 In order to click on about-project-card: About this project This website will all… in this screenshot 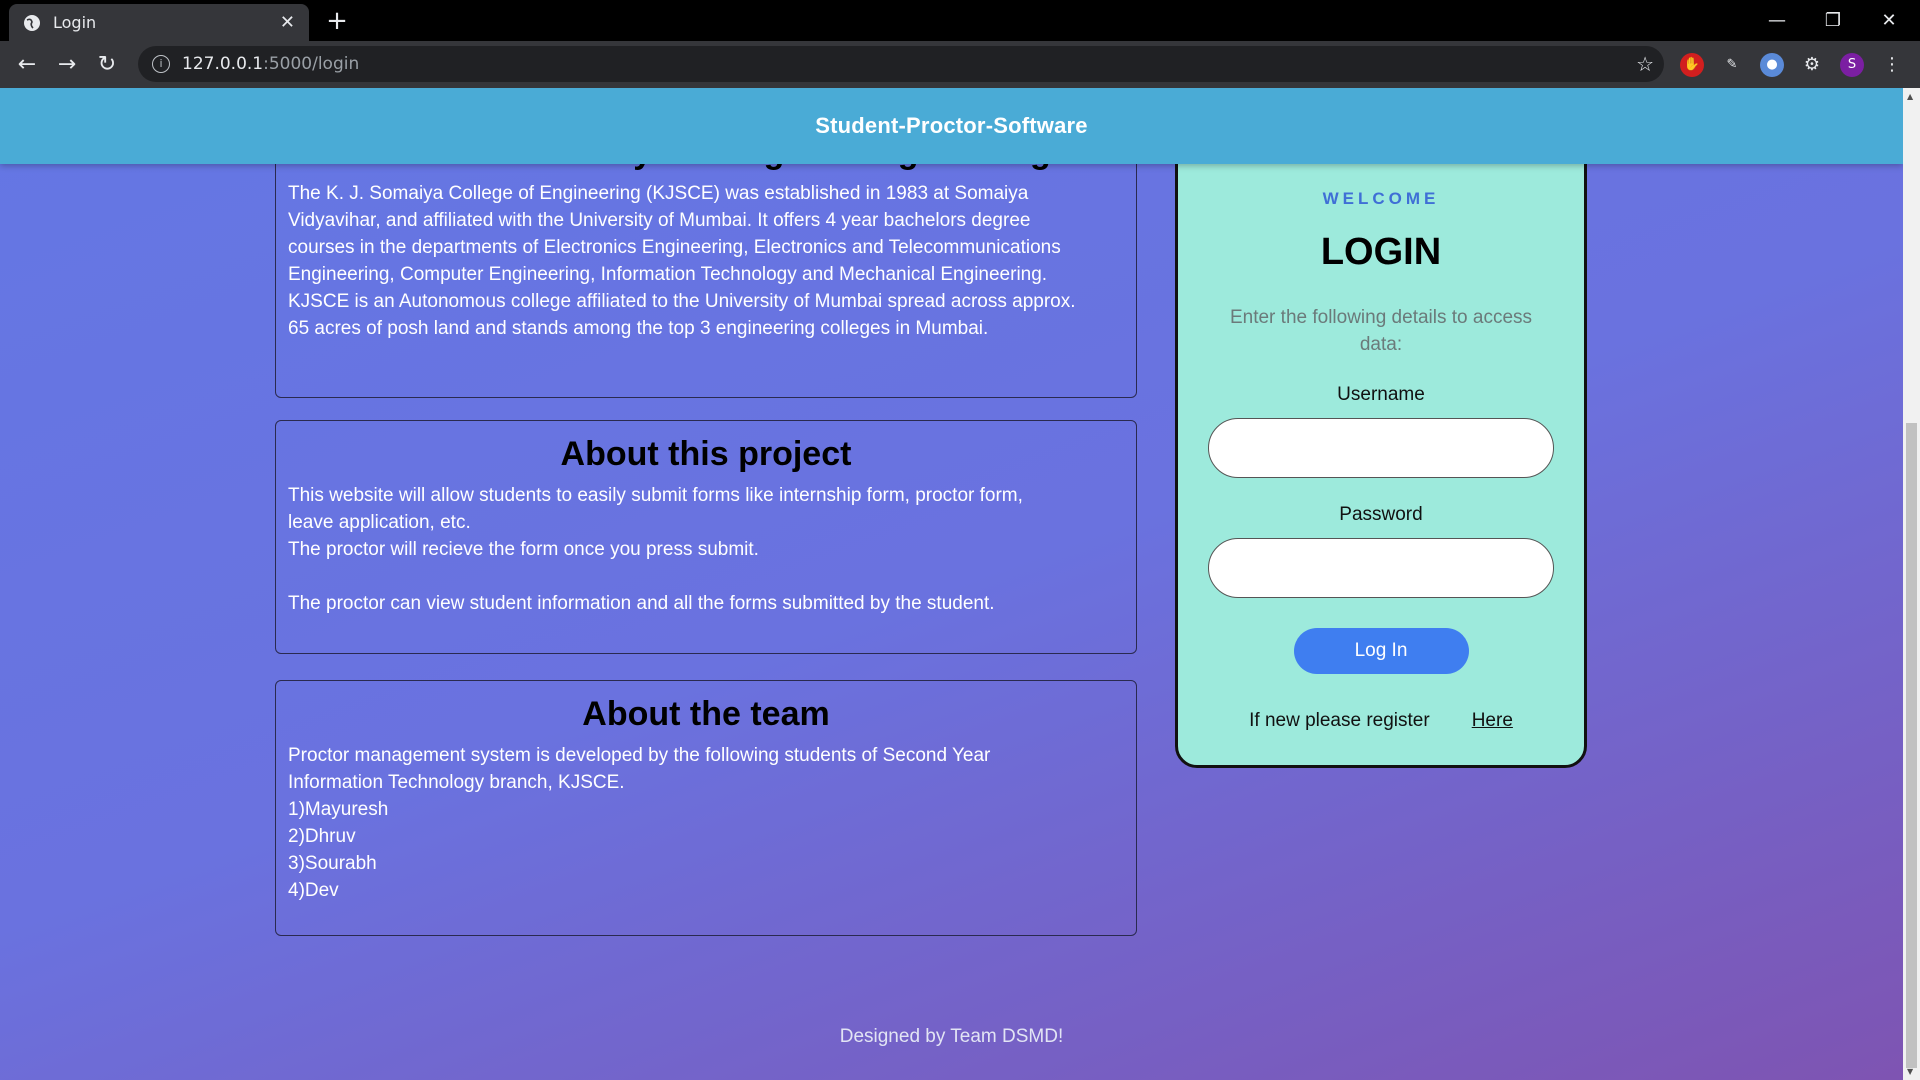, I will do `click(706, 537)`.